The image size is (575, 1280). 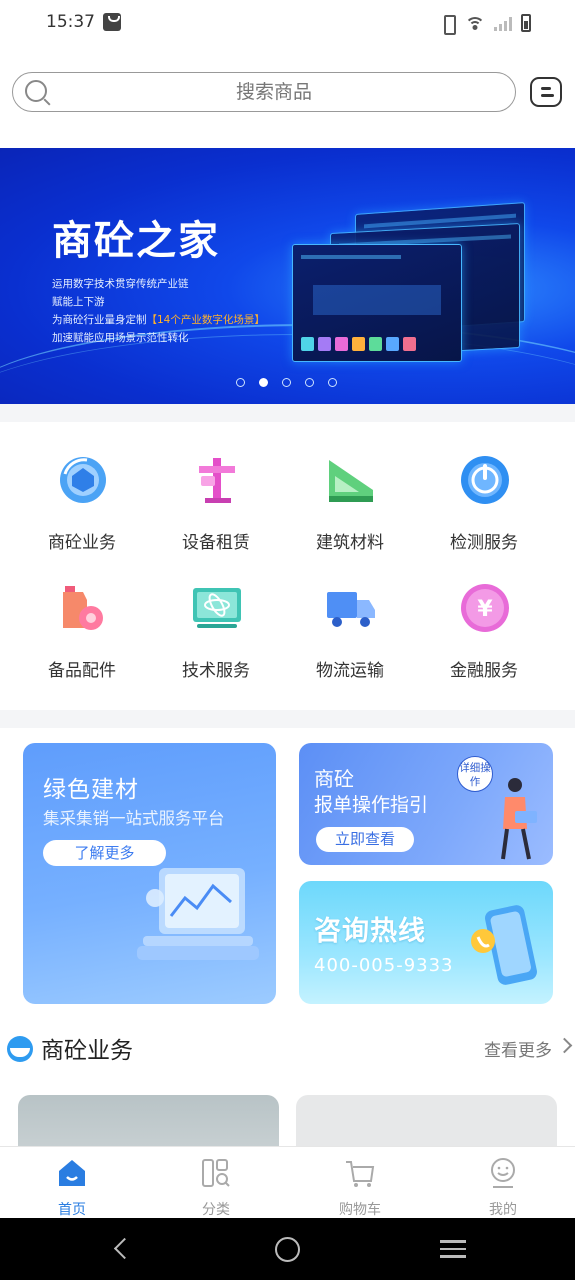 I want to click on wifi-icon, so click(x=475, y=23).